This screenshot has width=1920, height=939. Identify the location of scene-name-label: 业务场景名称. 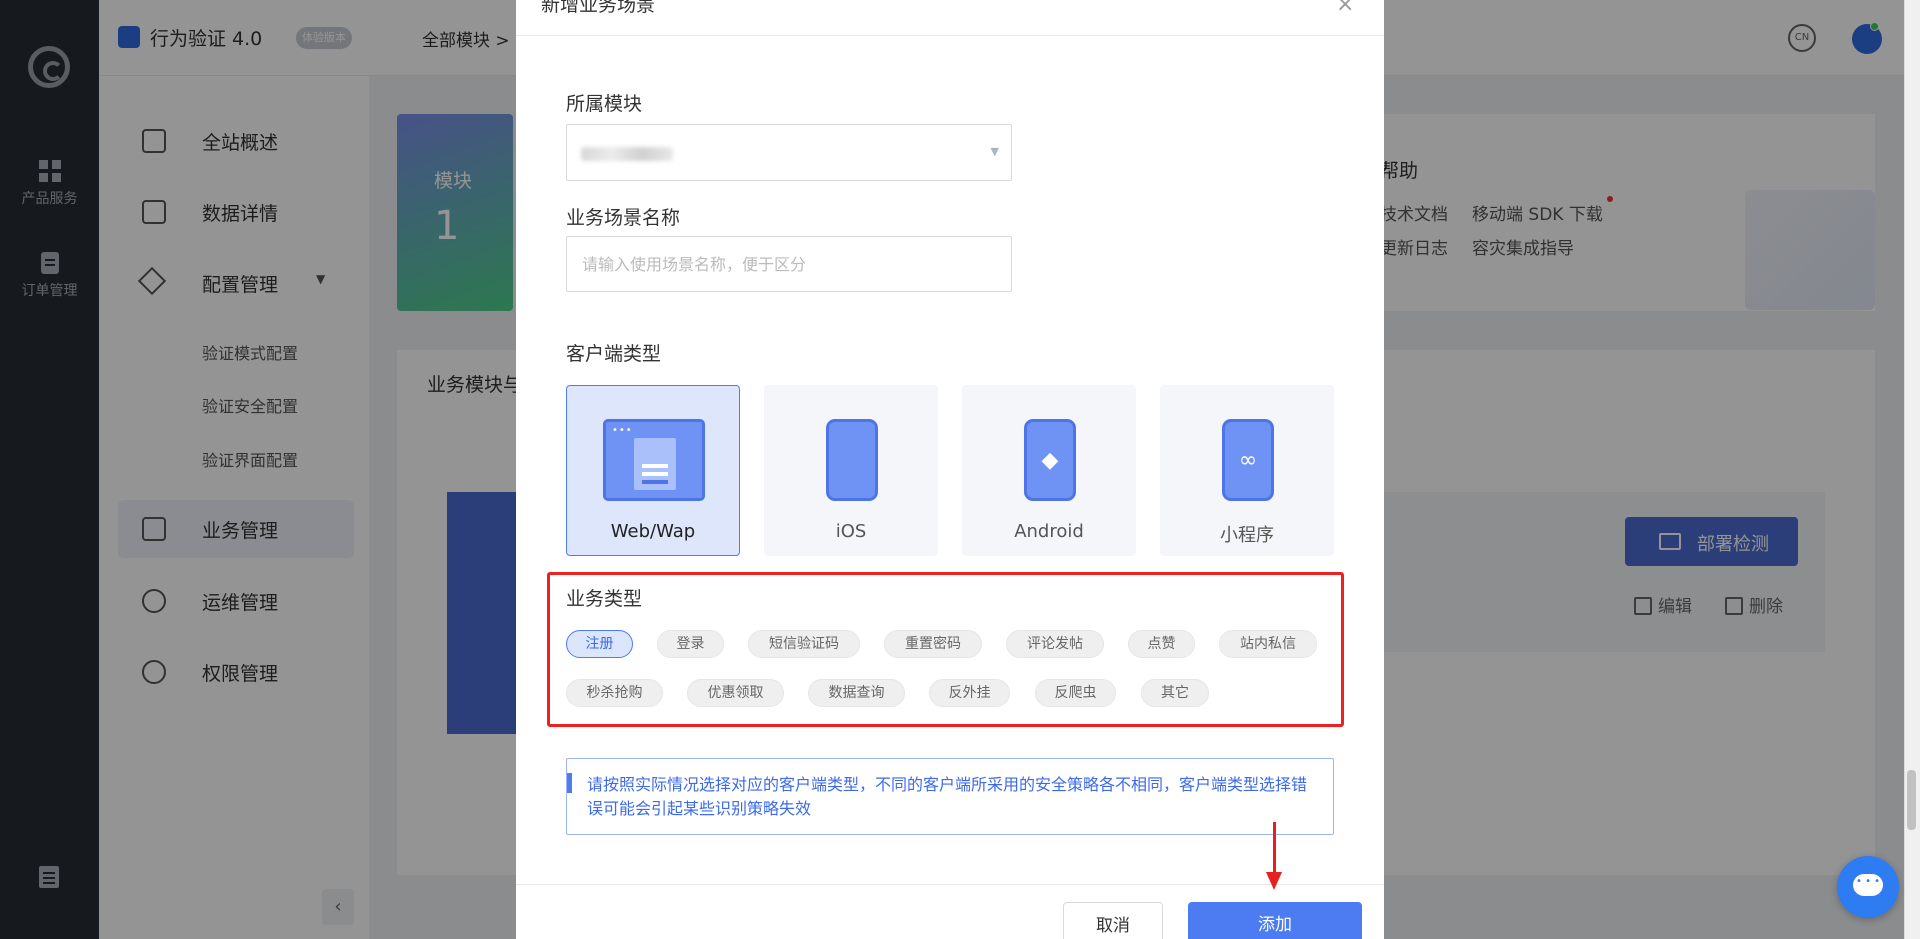
(623, 218).